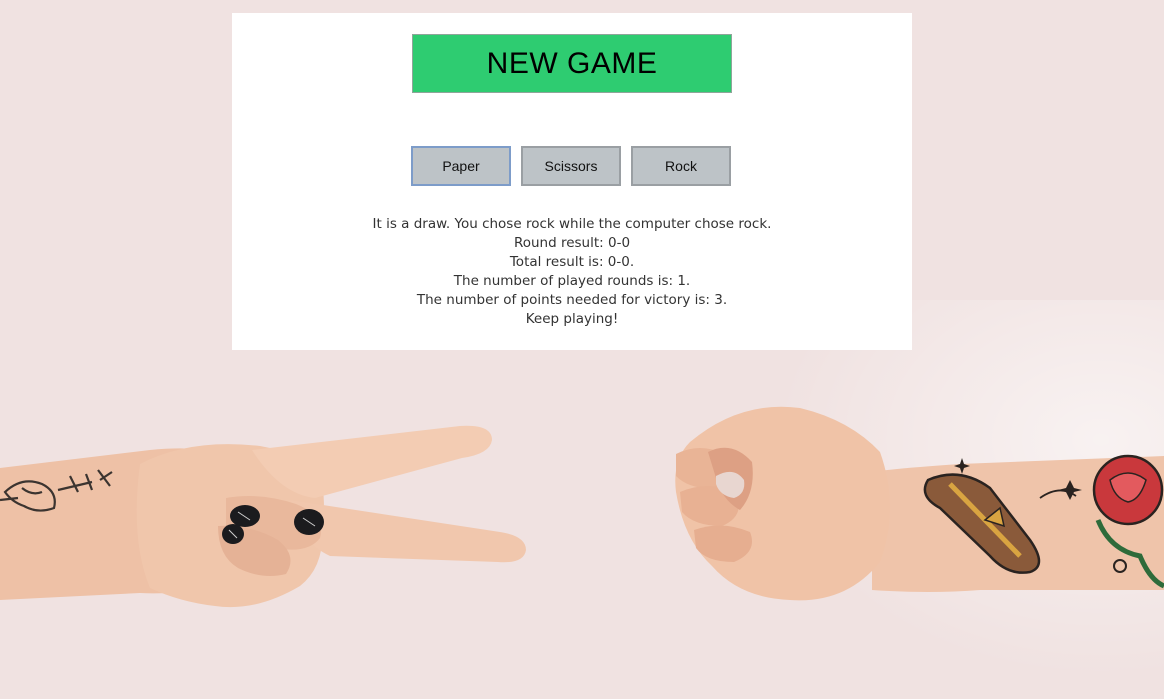  I want to click on rock-fist-icon, so click(919, 503).